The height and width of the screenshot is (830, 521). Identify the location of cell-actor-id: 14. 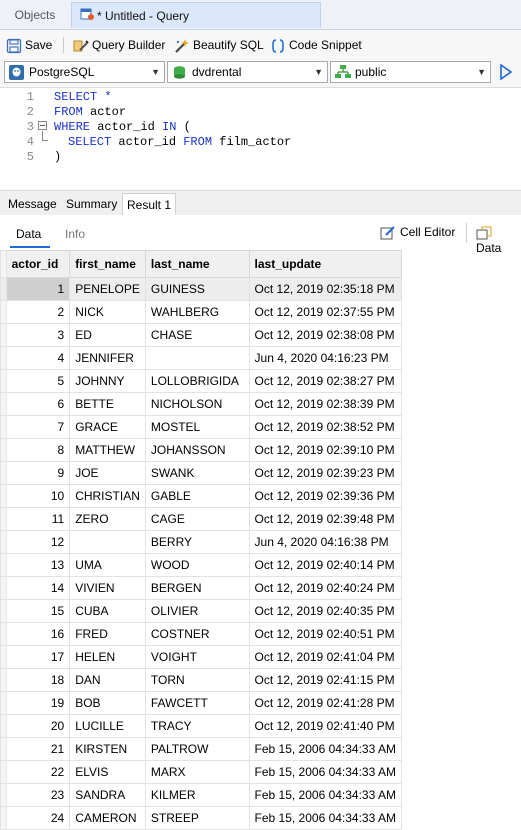
(38, 588).